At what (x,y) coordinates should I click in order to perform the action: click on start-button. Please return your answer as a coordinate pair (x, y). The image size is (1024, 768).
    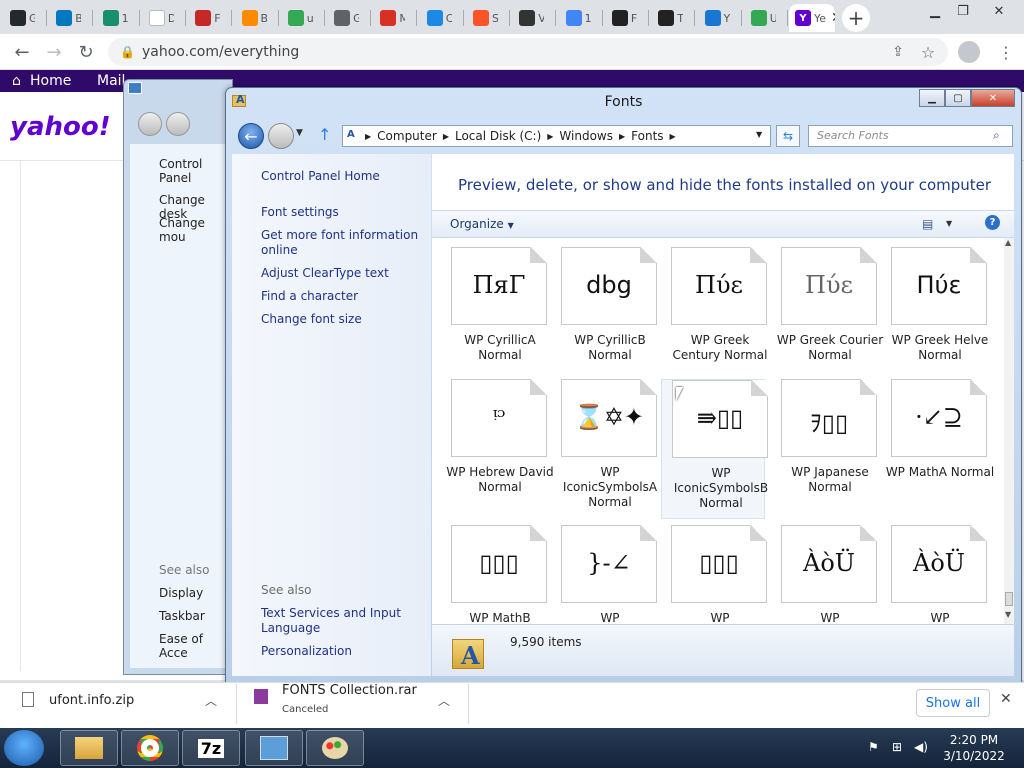
    Looking at the image, I should click on (24, 748).